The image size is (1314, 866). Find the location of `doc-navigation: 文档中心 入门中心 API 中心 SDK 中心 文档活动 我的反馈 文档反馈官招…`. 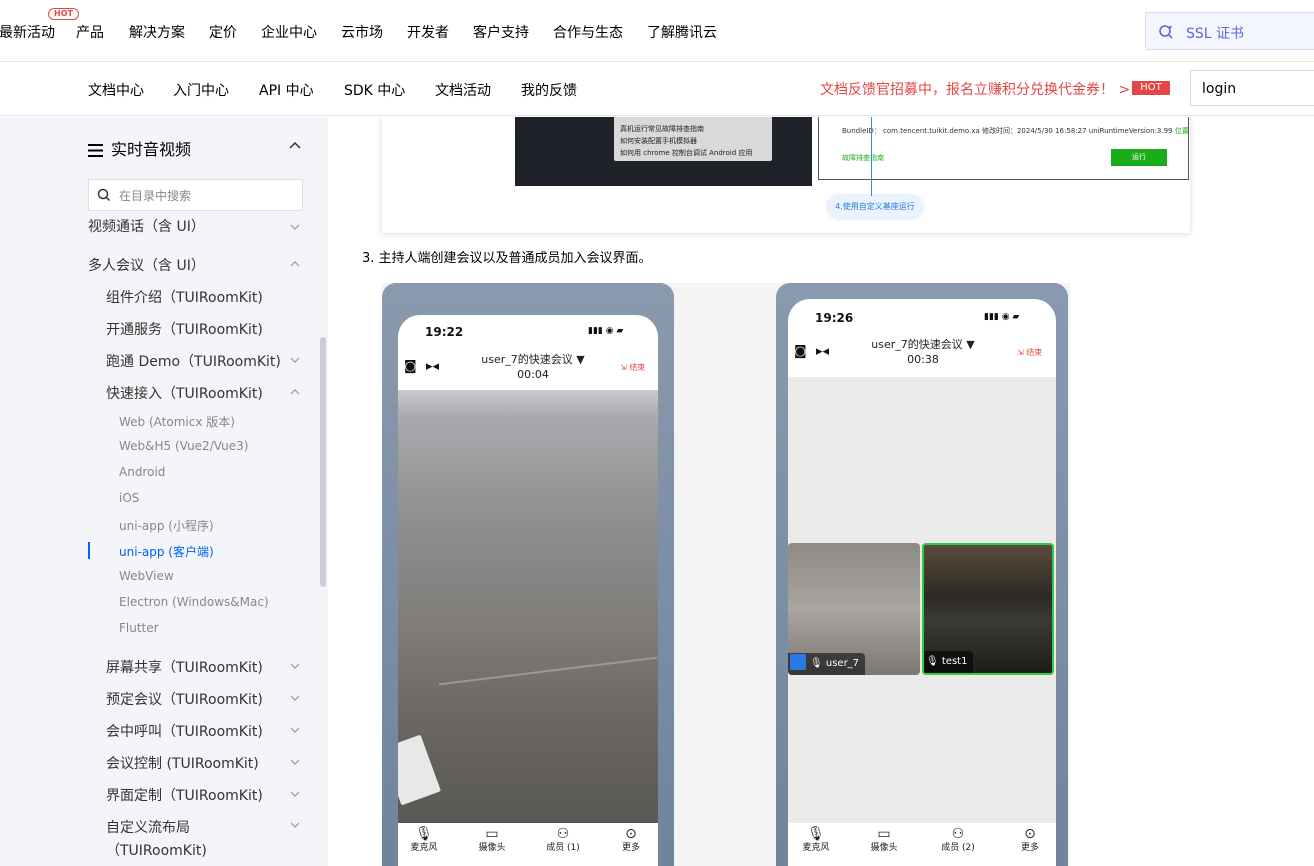

doc-navigation: 文档中心 入门中心 API 中心 SDK 中心 文档活动 我的反馈 文档反馈官招… is located at coordinates (657, 89).